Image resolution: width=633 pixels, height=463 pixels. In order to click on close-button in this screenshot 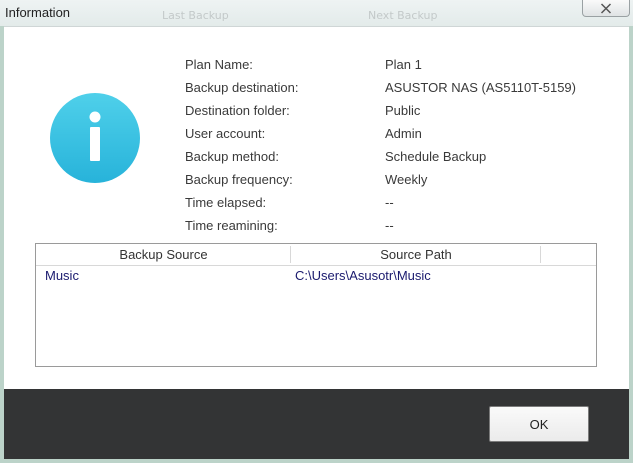, I will do `click(606, 8)`.